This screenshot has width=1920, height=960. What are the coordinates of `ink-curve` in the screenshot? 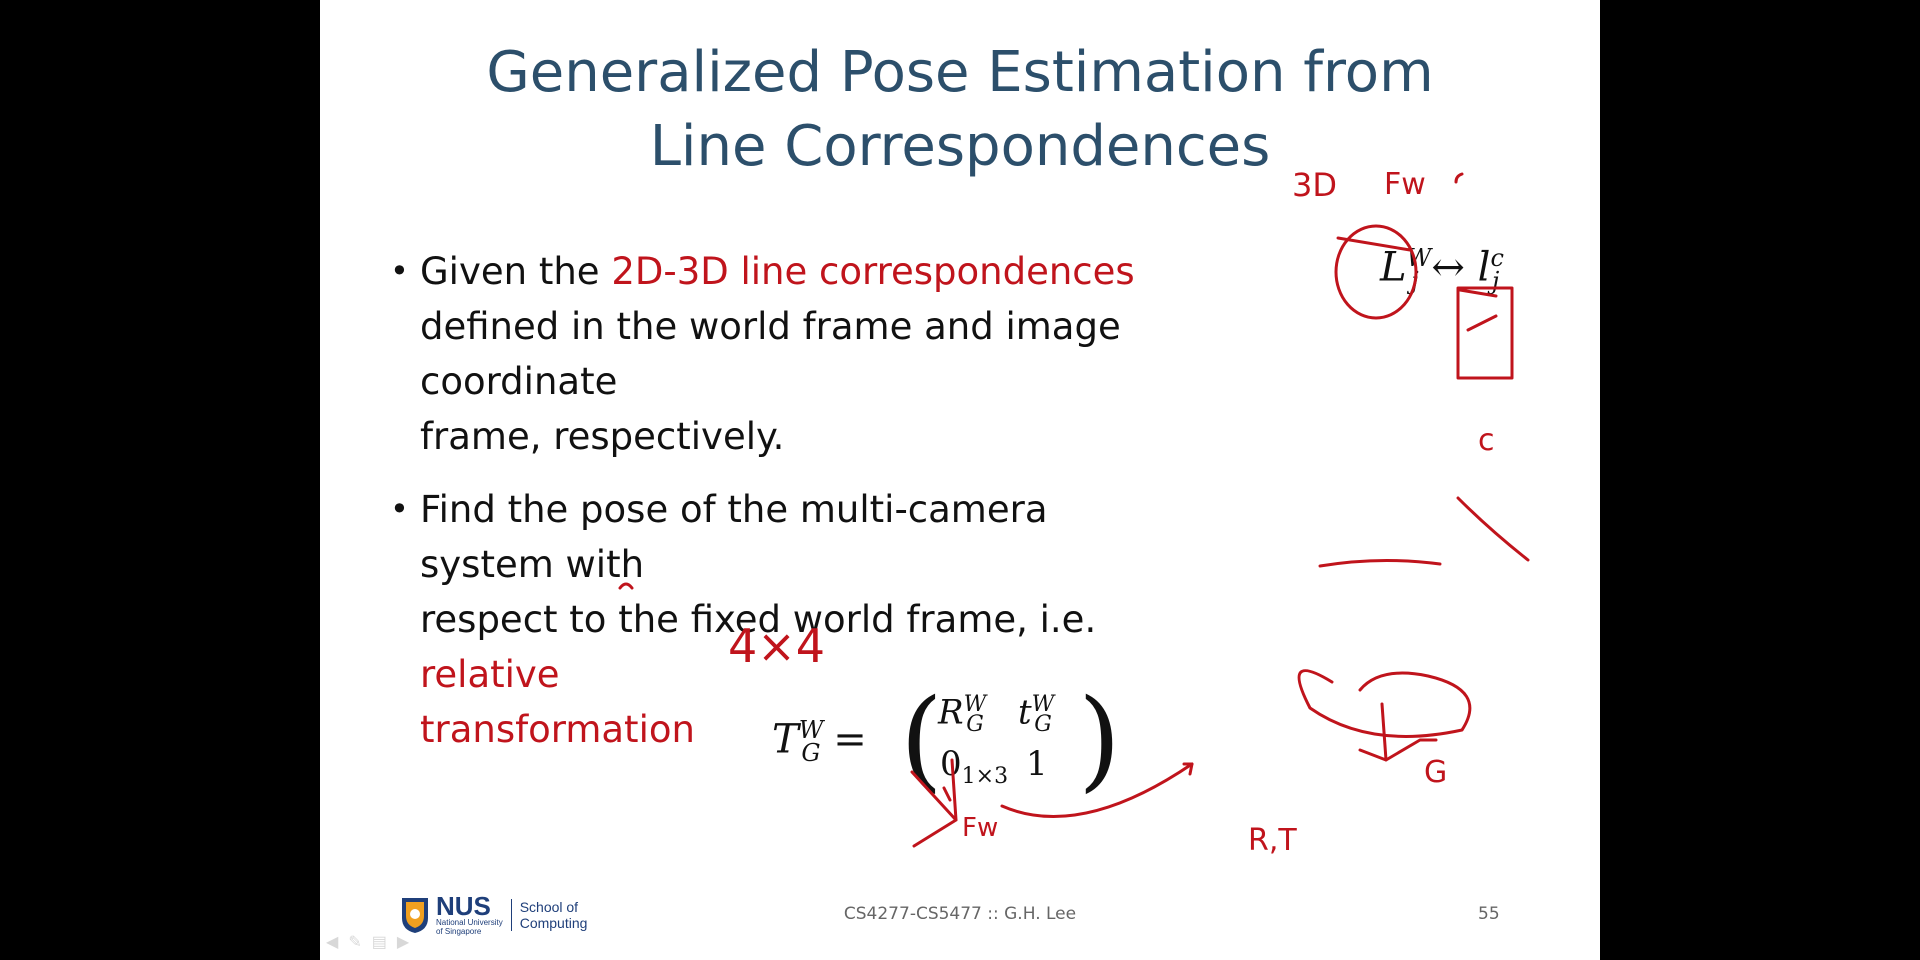 It's located at (1493, 529).